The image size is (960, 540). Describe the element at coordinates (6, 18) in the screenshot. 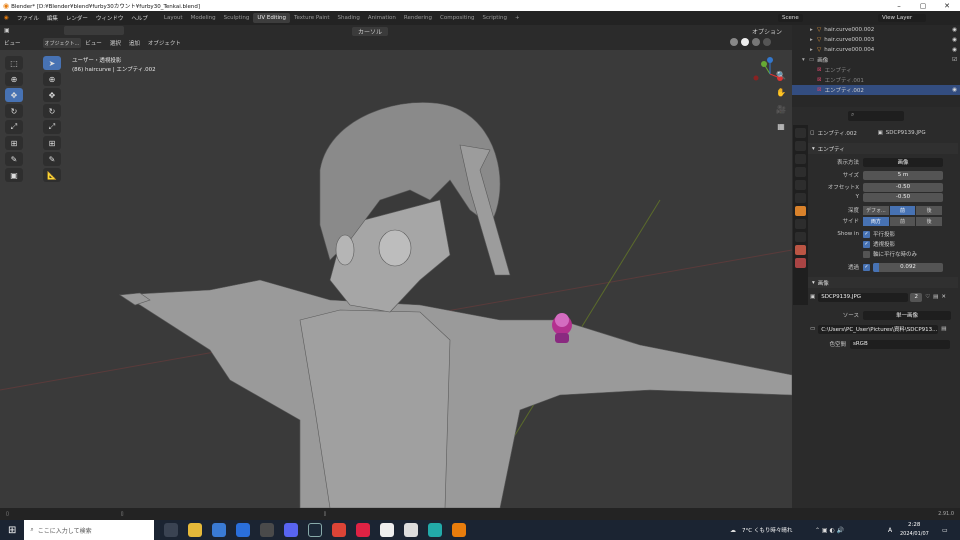

I see `editor-type-icon: ◉` at that location.